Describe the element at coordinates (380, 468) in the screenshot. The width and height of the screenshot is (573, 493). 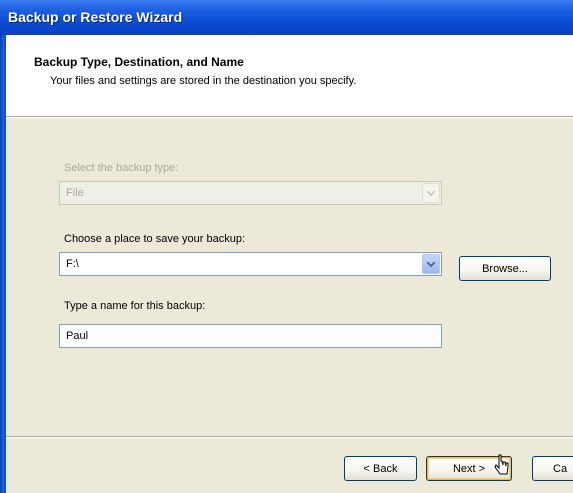
I see `back-button: < Back` at that location.